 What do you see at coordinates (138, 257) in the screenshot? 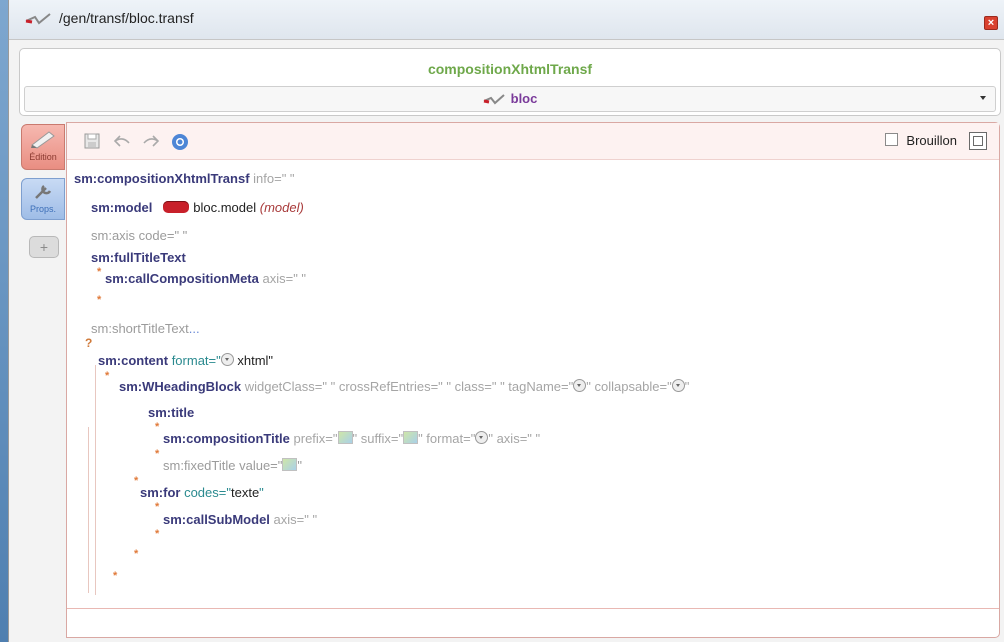
I see `tree-node-fulltitle: sm:fullTitleText` at bounding box center [138, 257].